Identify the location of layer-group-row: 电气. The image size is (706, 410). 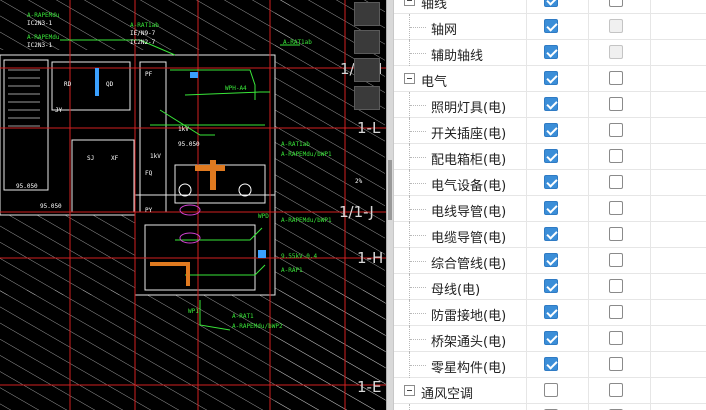
(550, 79).